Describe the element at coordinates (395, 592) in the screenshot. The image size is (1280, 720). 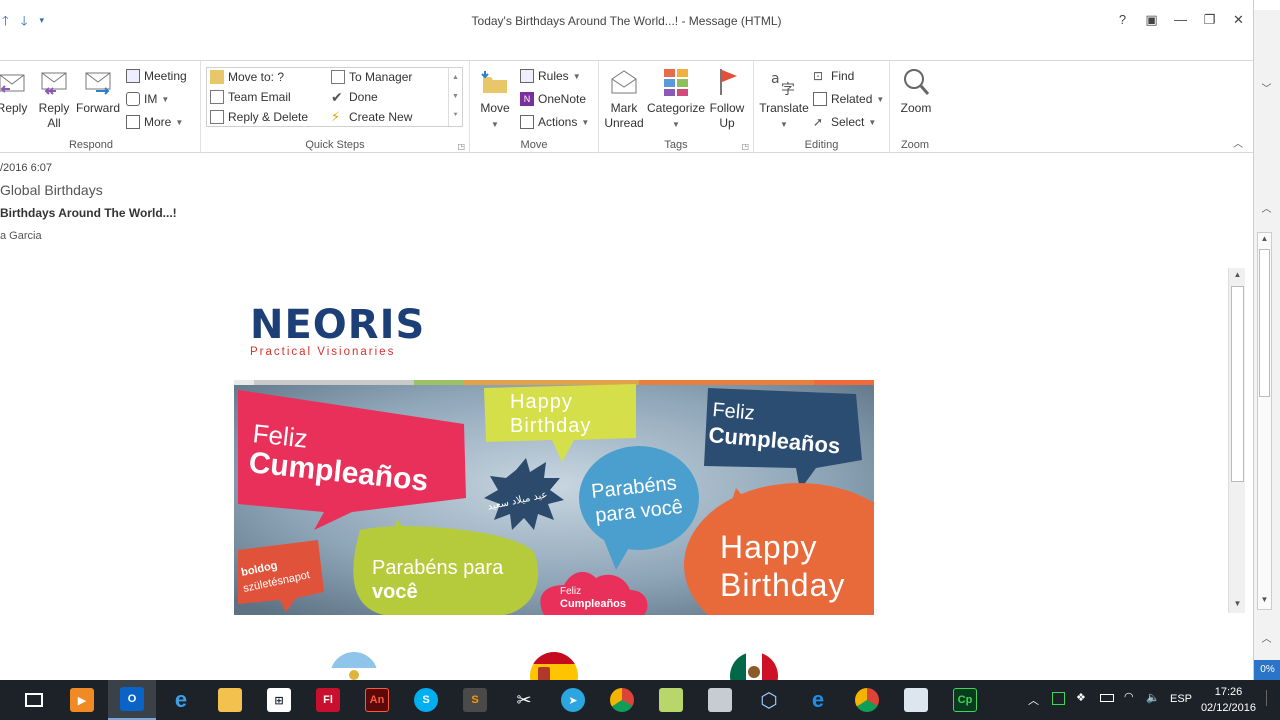
I see `bubble6-line2: você` at that location.